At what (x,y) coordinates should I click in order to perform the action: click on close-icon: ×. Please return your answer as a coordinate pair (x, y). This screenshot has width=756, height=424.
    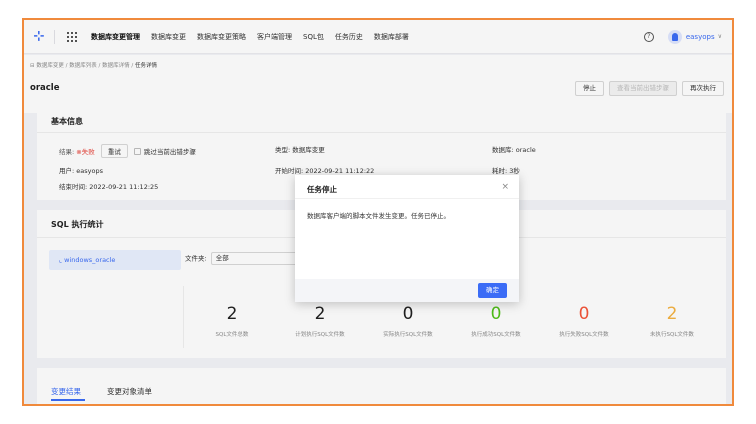
    Looking at the image, I should click on (505, 187).